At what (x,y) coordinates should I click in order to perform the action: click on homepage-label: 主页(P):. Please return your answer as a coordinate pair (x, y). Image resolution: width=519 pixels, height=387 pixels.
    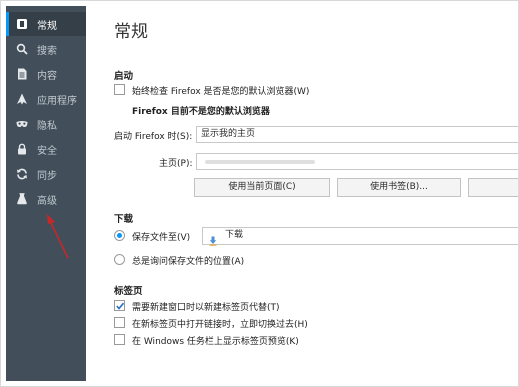
    Looking at the image, I should click on (176, 164).